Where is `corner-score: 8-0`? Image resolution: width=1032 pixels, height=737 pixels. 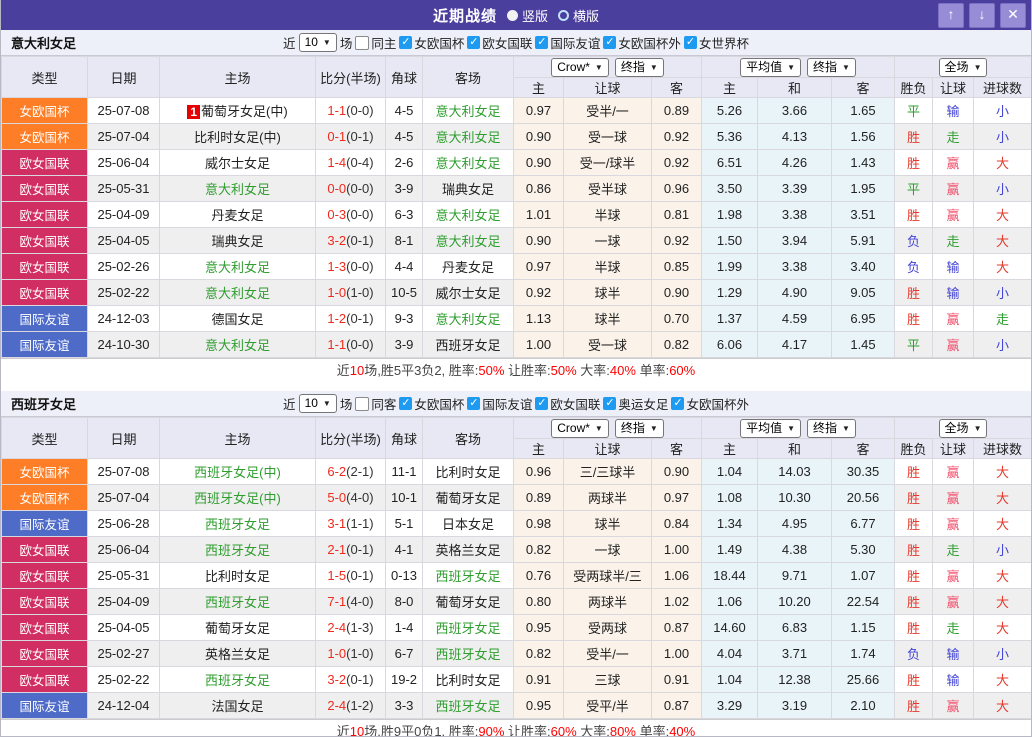 corner-score: 8-0 is located at coordinates (404, 601).